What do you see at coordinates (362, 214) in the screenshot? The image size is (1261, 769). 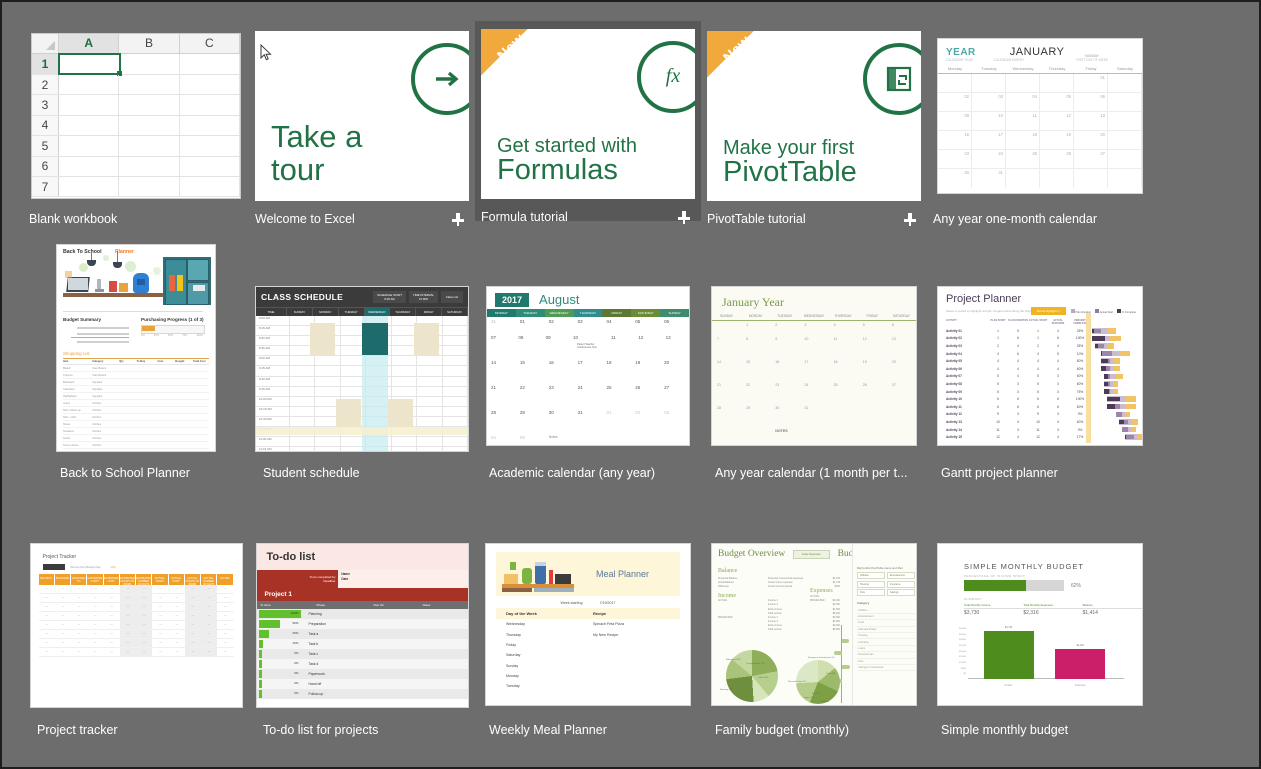 I see `template-caption: Welcome to Excel` at bounding box center [362, 214].